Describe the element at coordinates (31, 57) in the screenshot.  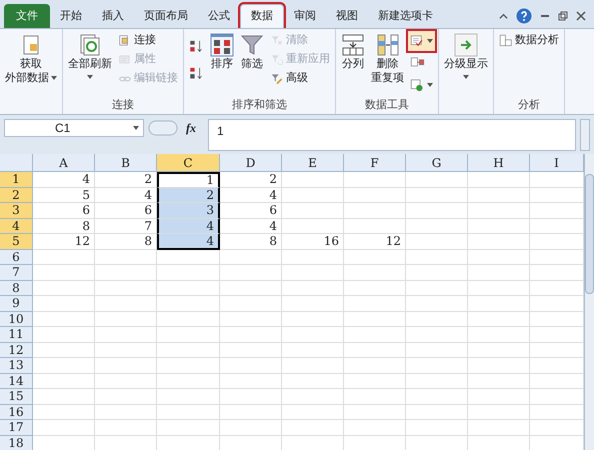
I see `ribbon-button: 获取 外部数据` at that location.